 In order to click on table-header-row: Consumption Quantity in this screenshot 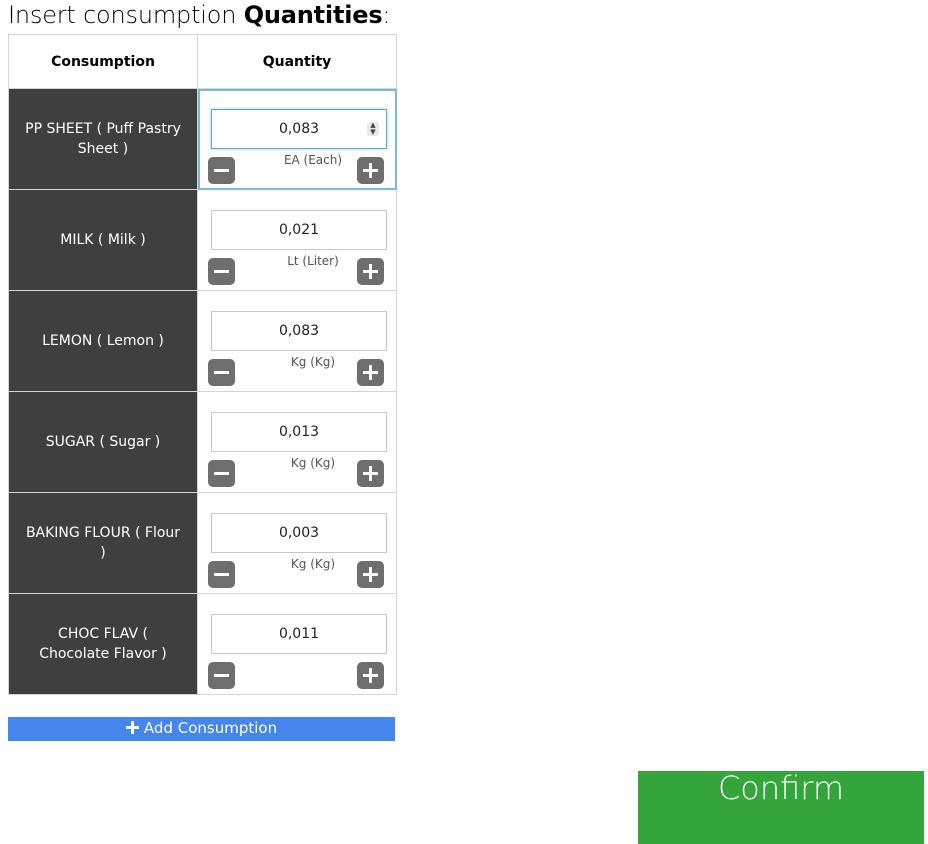, I will do `click(202, 61)`.